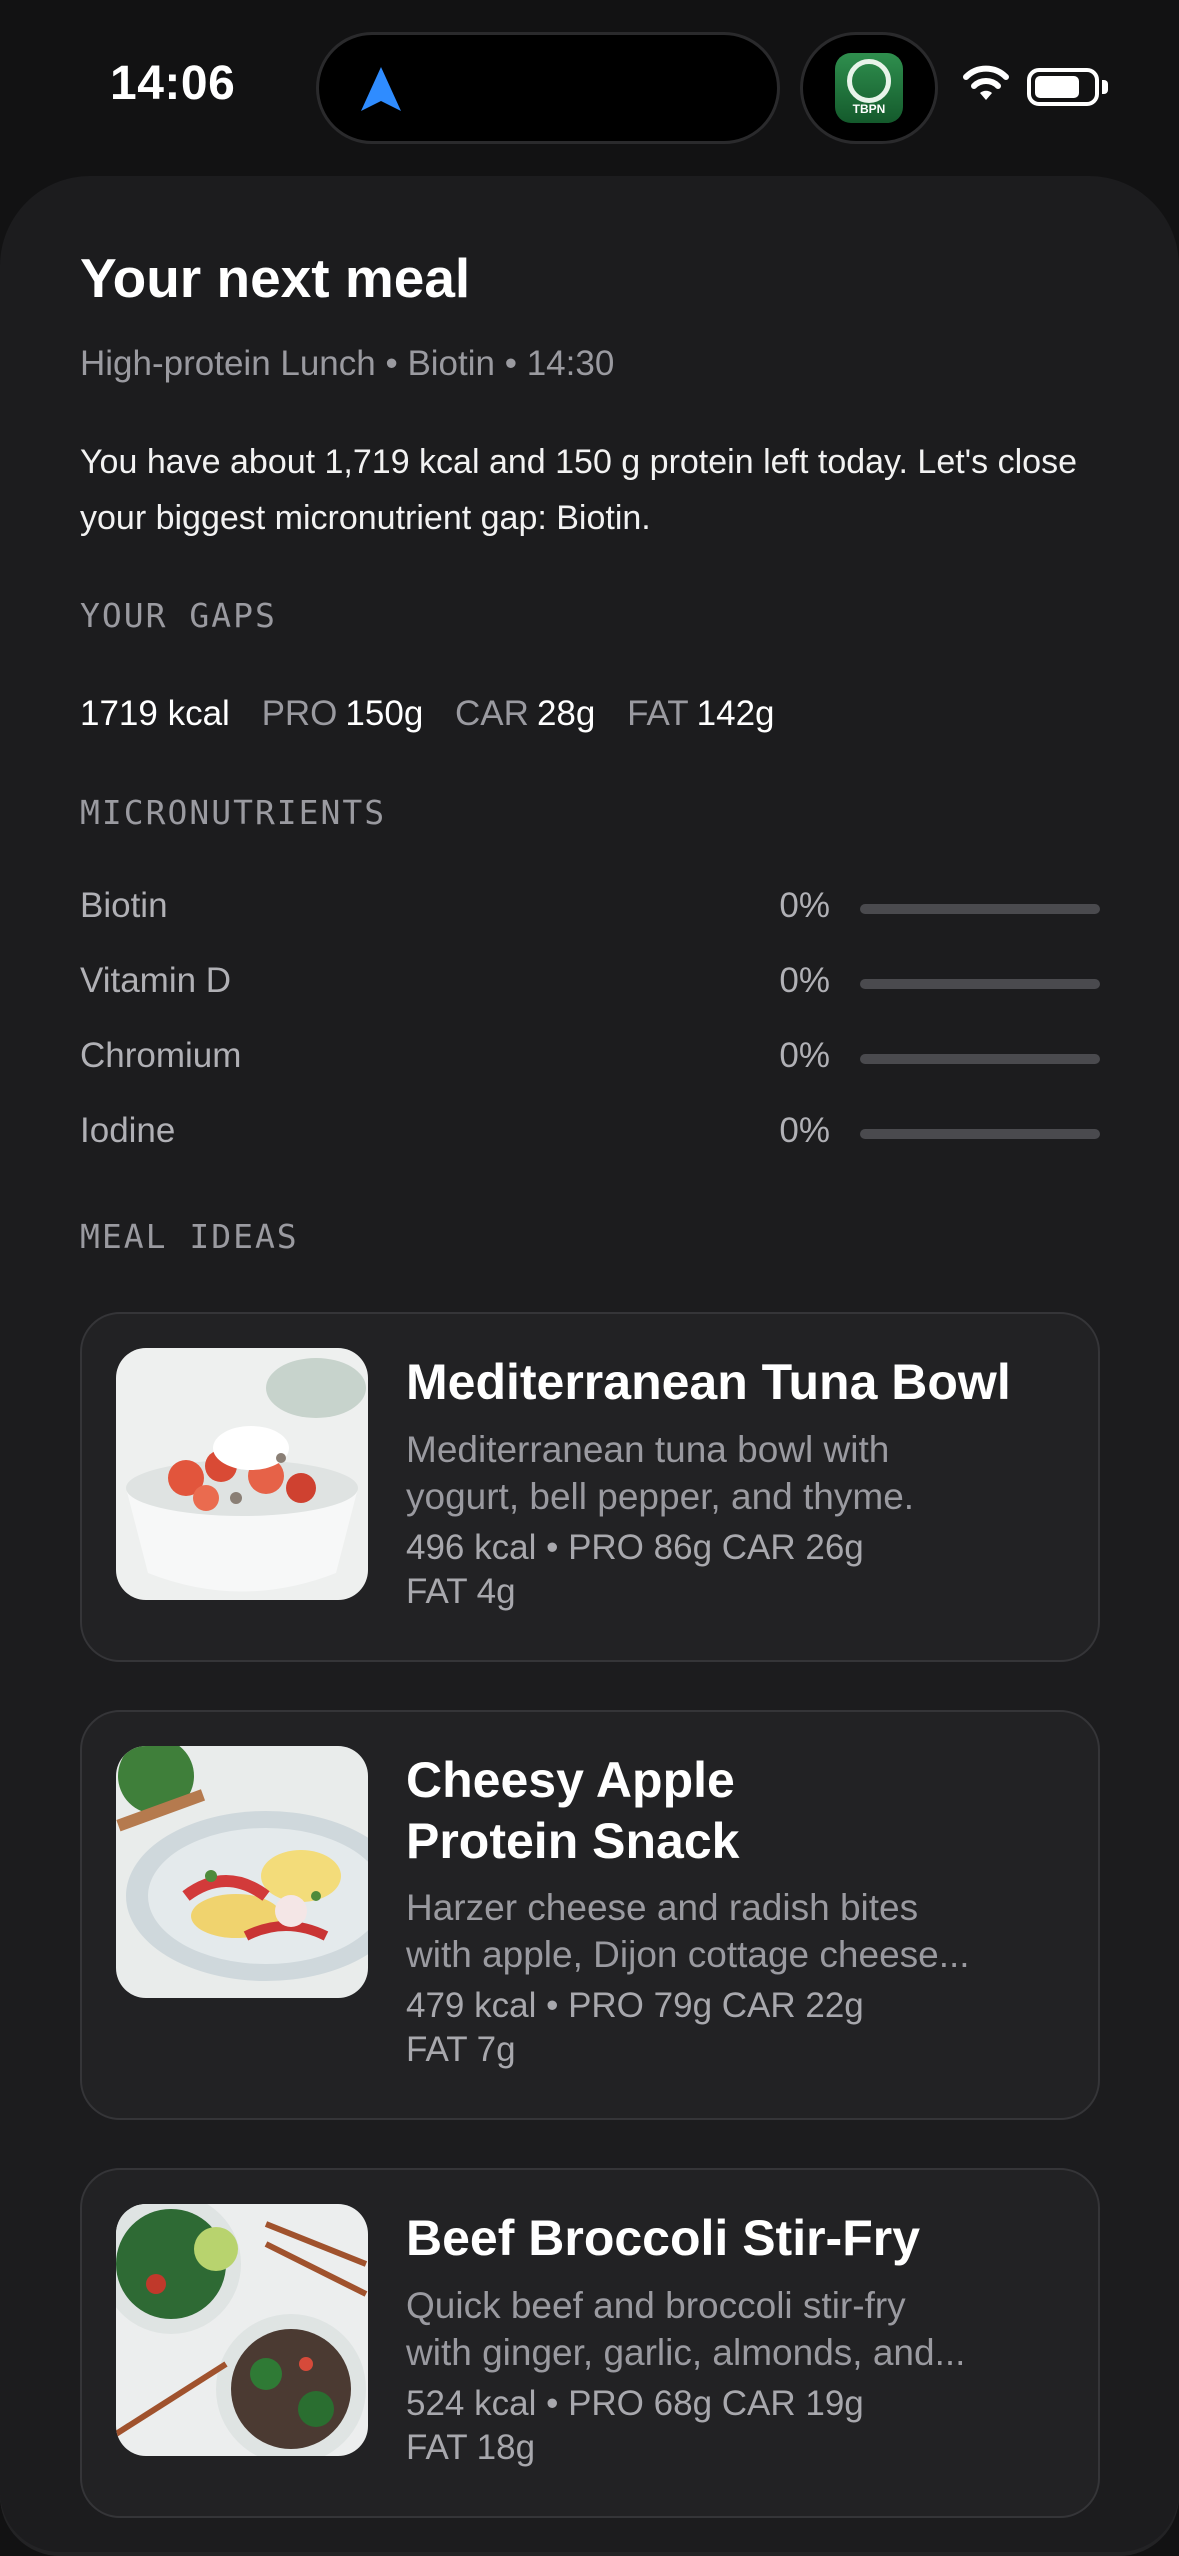  What do you see at coordinates (660, 1496) in the screenshot?
I see `meal-description-line: yogurt, bell pepper, and thyme.` at bounding box center [660, 1496].